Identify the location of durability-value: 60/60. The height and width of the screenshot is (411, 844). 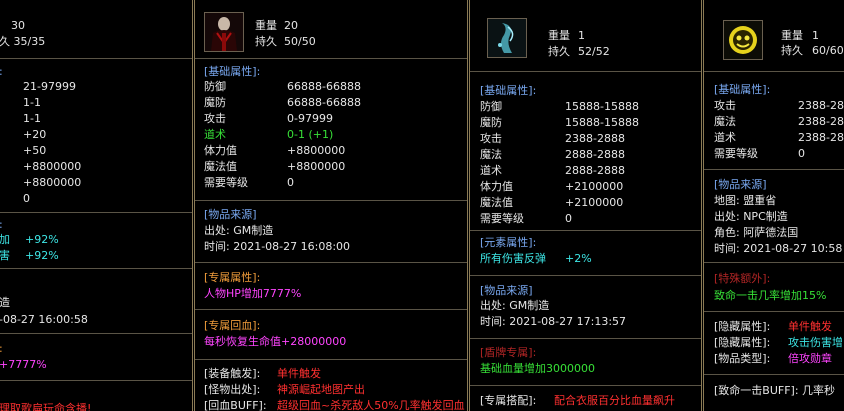
(828, 50).